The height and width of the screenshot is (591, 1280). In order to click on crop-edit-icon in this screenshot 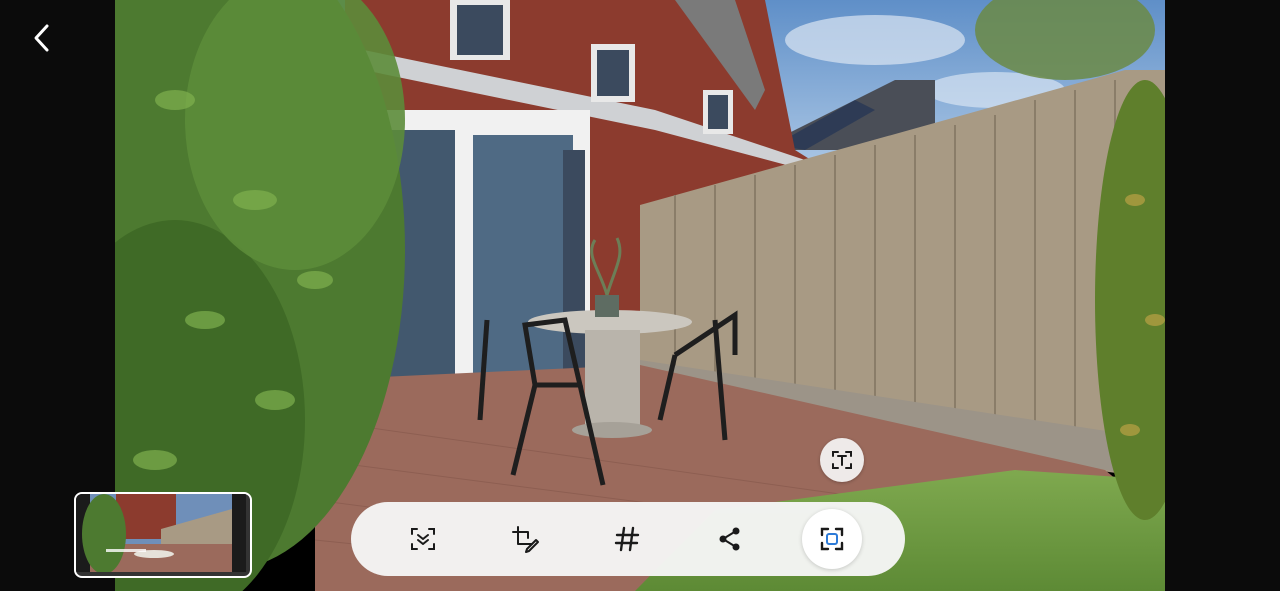, I will do `click(525, 539)`.